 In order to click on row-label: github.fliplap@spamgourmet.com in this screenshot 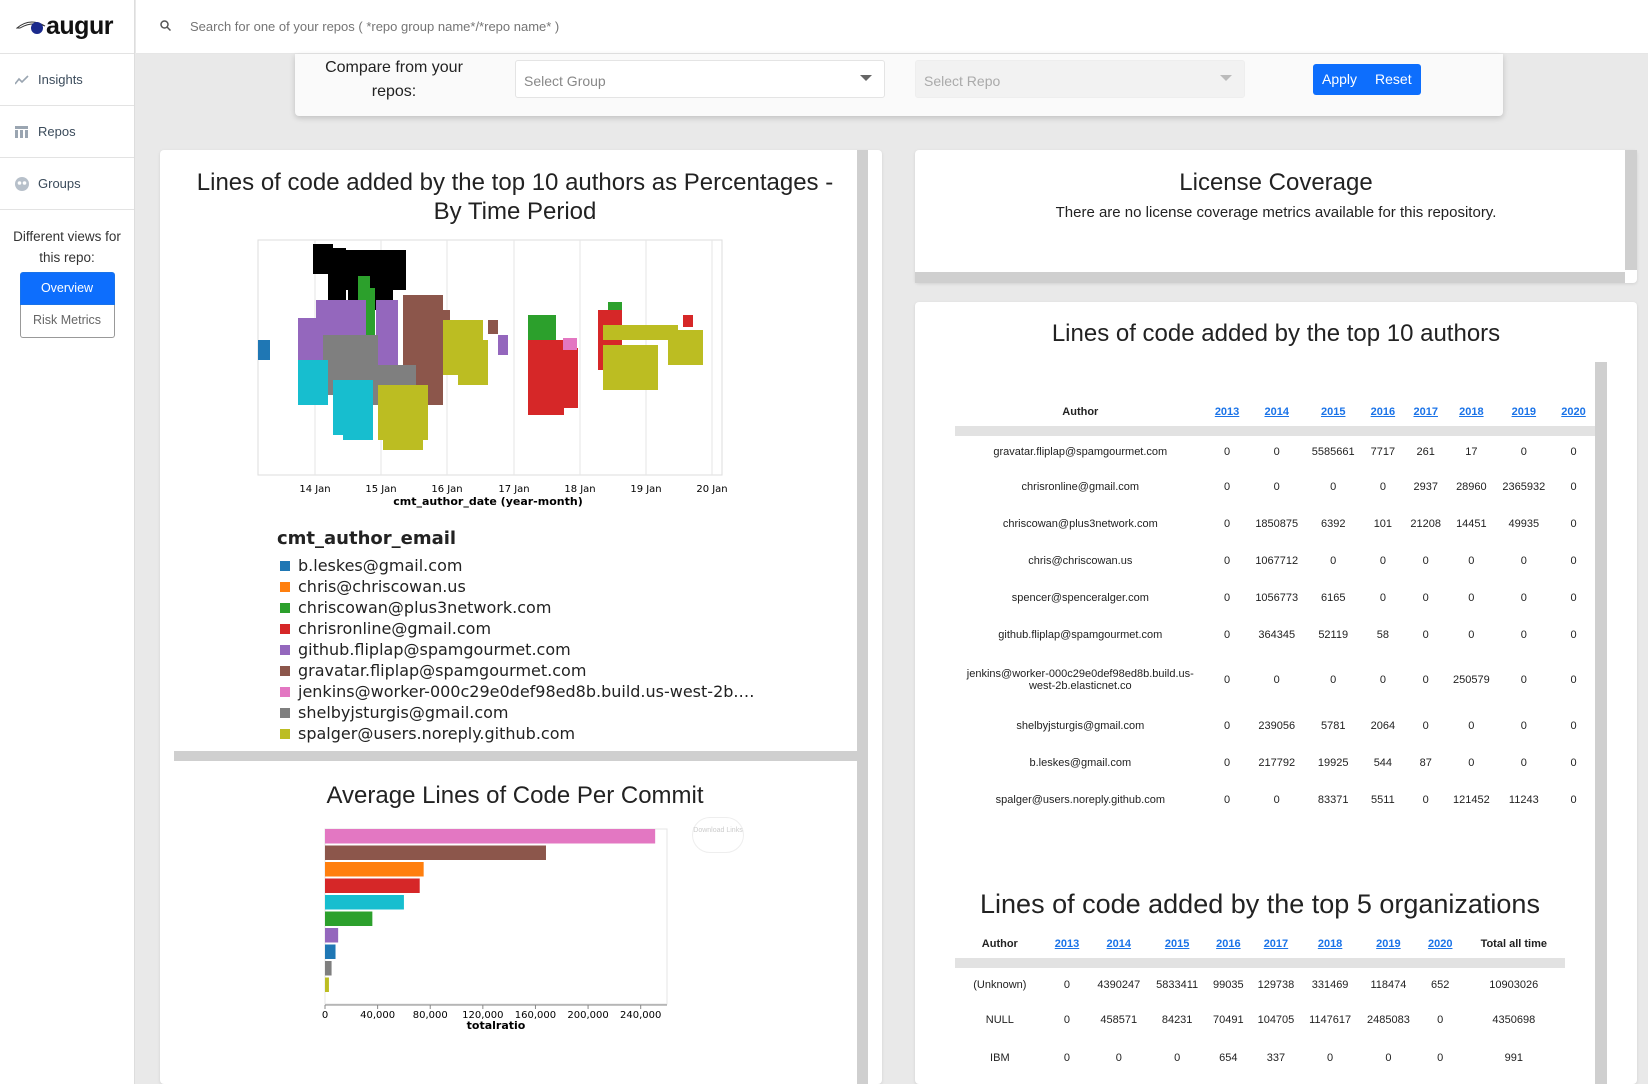, I will do `click(1080, 634)`.